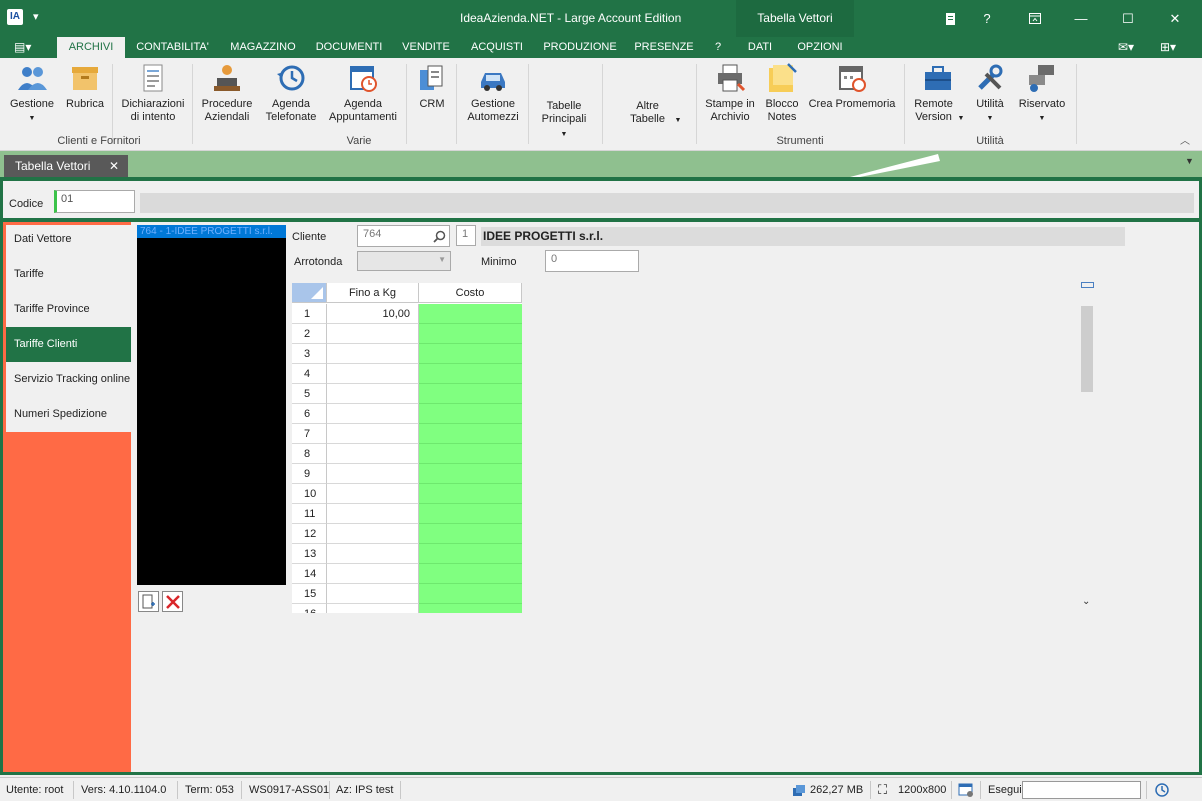 Image resolution: width=1202 pixels, height=801 pixels. Describe the element at coordinates (1189, 161) in the screenshot. I see `tab-list-chevron-icon: ▼` at that location.